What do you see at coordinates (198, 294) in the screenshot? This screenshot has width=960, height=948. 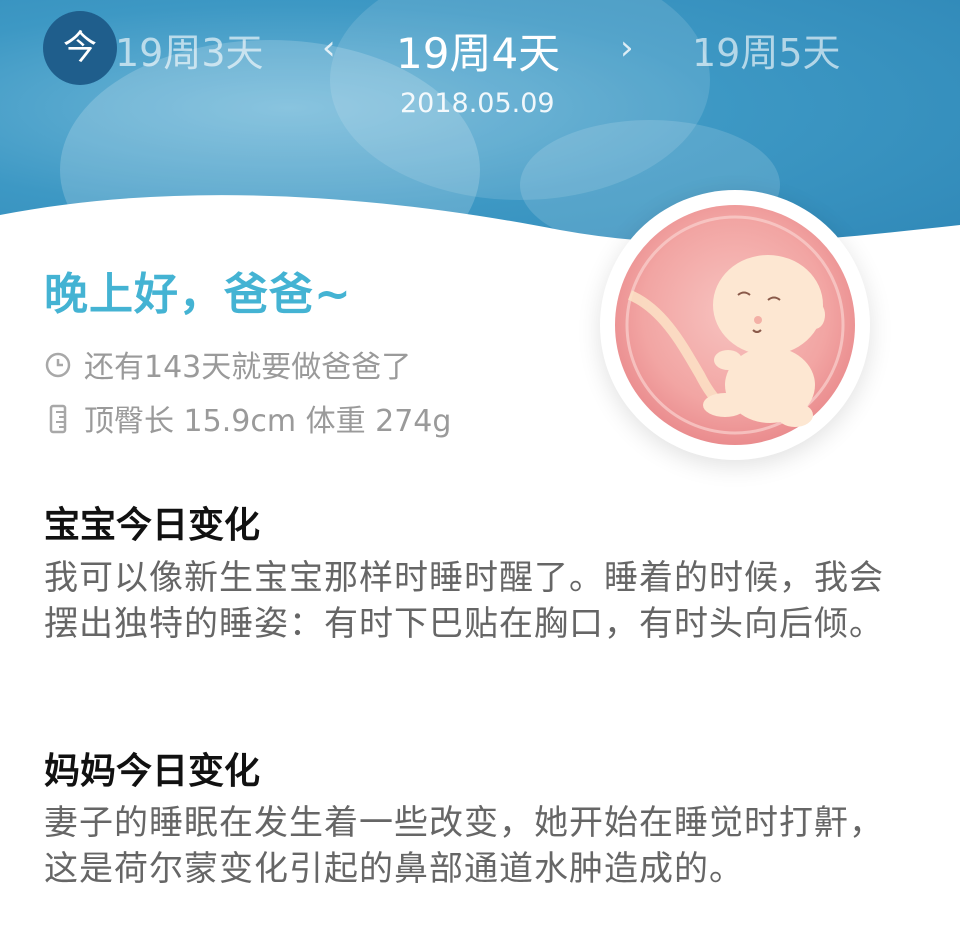 I see `greeting-title: 晚上好，爸爸~` at bounding box center [198, 294].